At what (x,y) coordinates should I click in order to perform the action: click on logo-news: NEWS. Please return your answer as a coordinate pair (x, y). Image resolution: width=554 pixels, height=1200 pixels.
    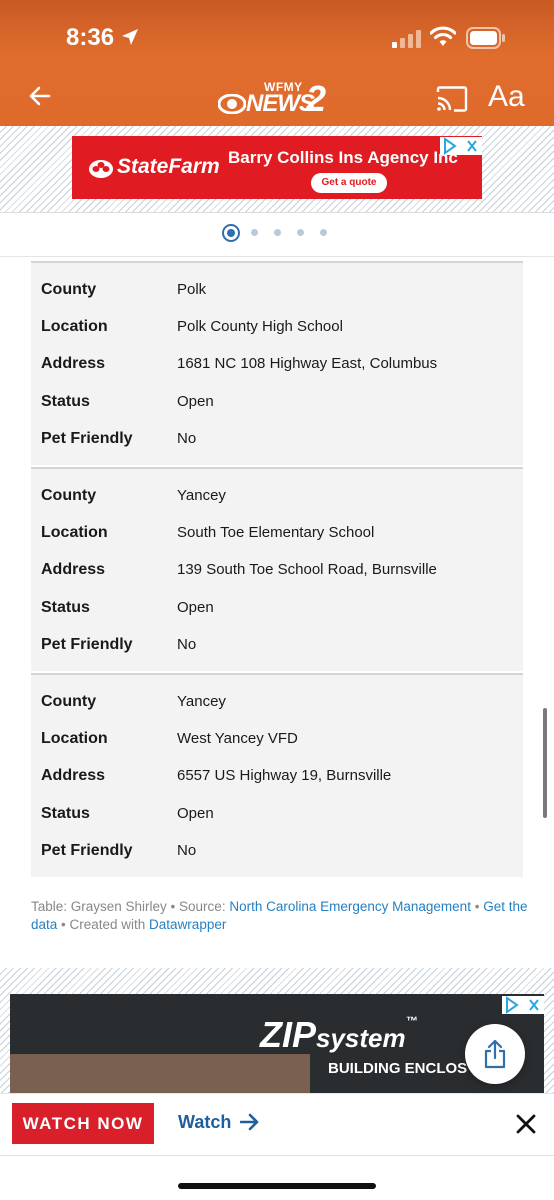
    Looking at the image, I should click on (280, 103).